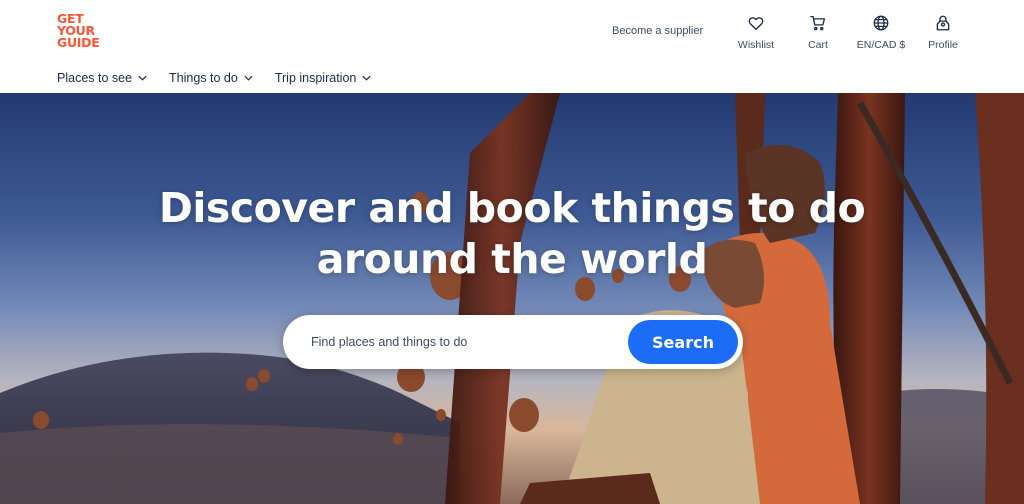 This screenshot has width=1024, height=504. What do you see at coordinates (78, 42) in the screenshot?
I see `logo-line-guide: GUIDE` at bounding box center [78, 42].